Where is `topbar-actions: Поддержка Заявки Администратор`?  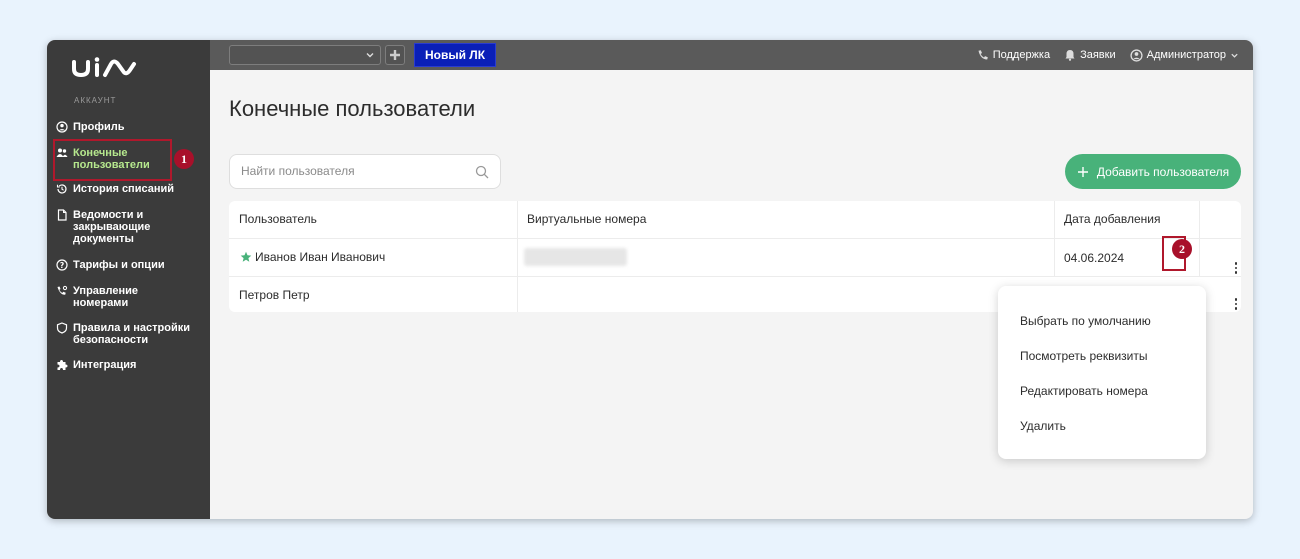
topbar-actions: Поддержка Заявки Администратор is located at coordinates (1108, 55).